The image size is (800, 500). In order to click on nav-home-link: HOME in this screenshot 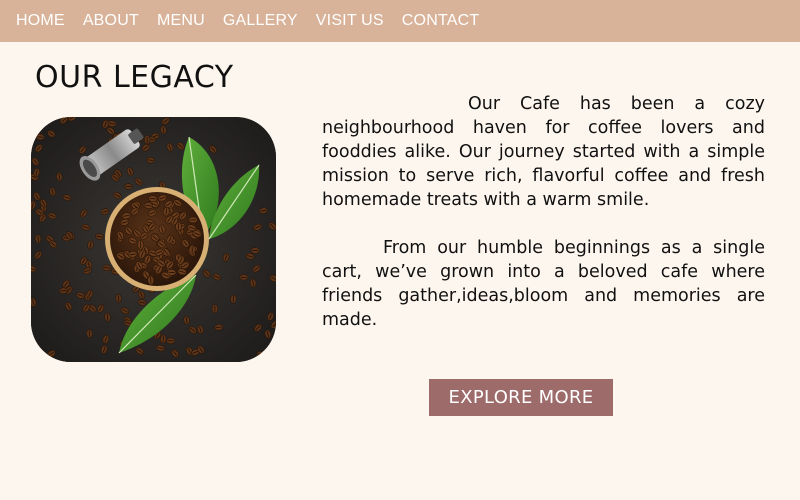, I will do `click(40, 21)`.